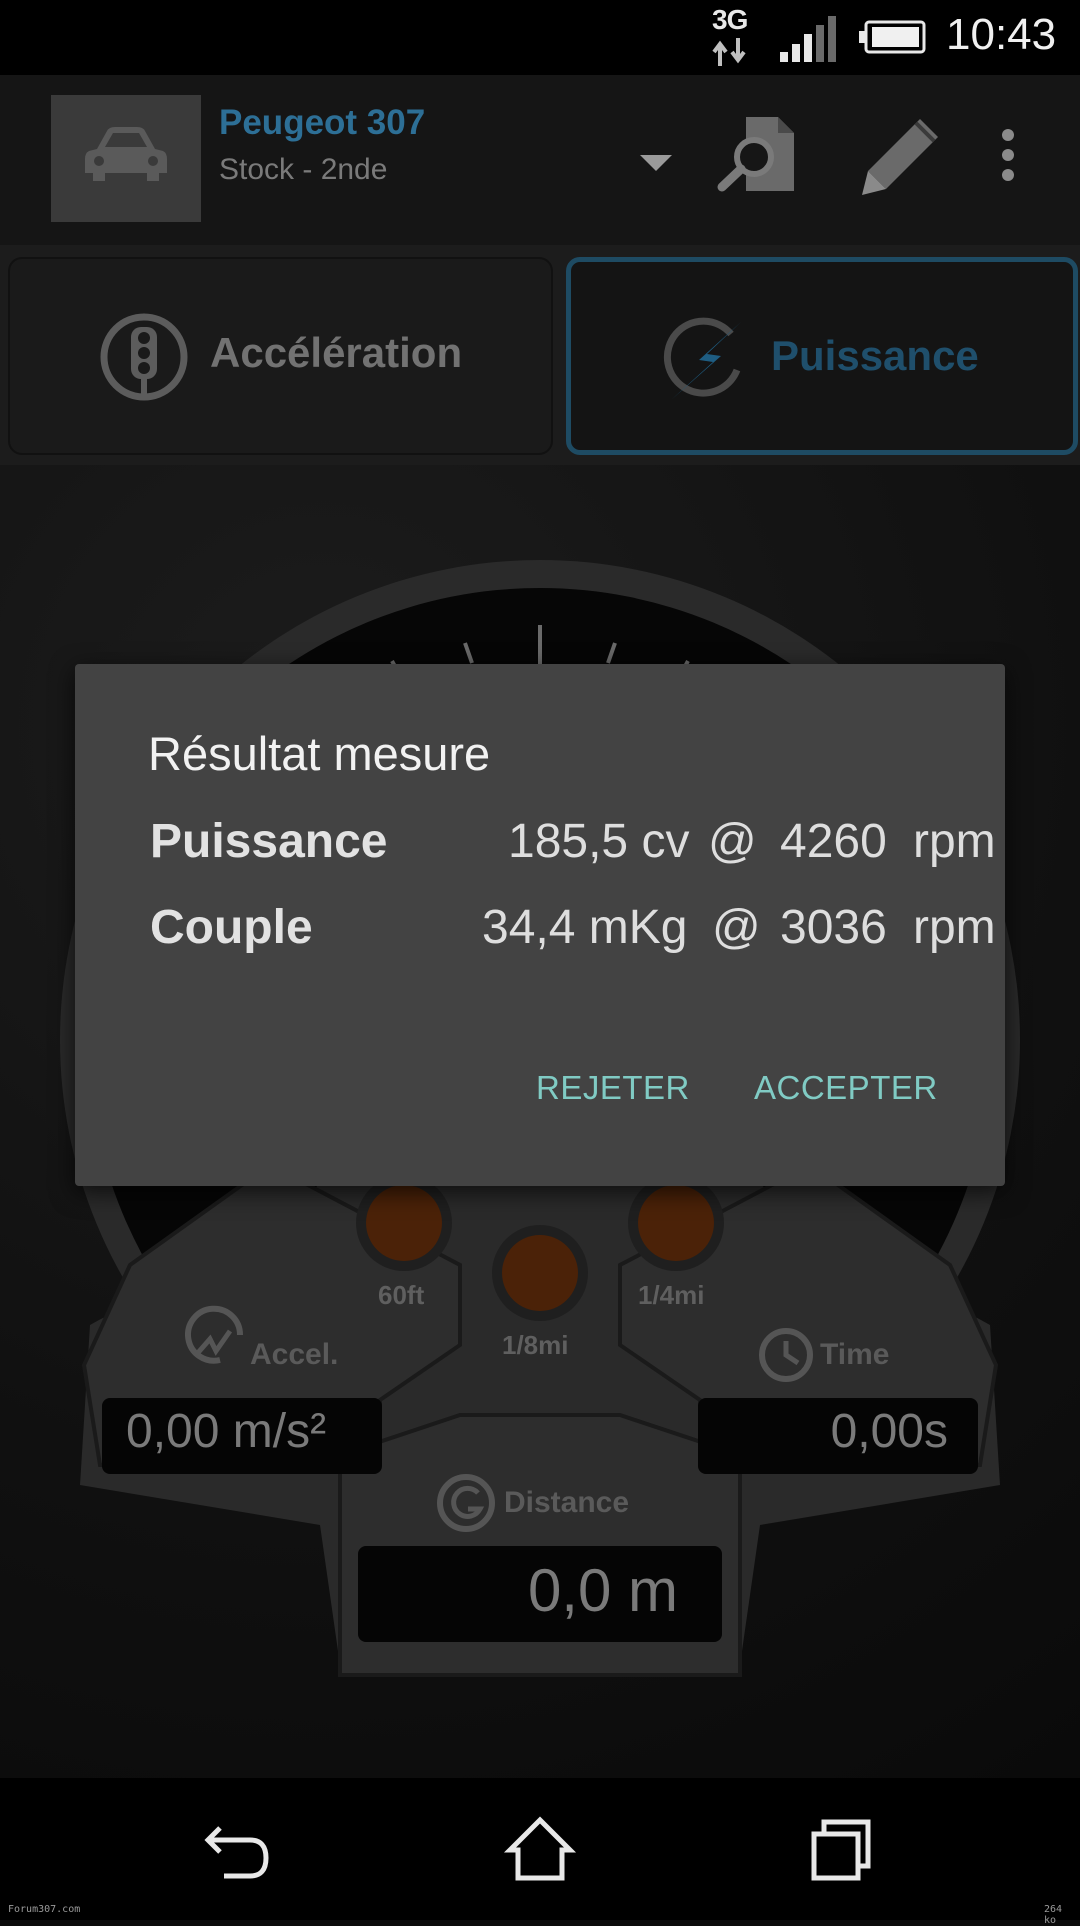 The image size is (1080, 1926). What do you see at coordinates (875, 355) in the screenshot?
I see `tab-label: Puissance` at bounding box center [875, 355].